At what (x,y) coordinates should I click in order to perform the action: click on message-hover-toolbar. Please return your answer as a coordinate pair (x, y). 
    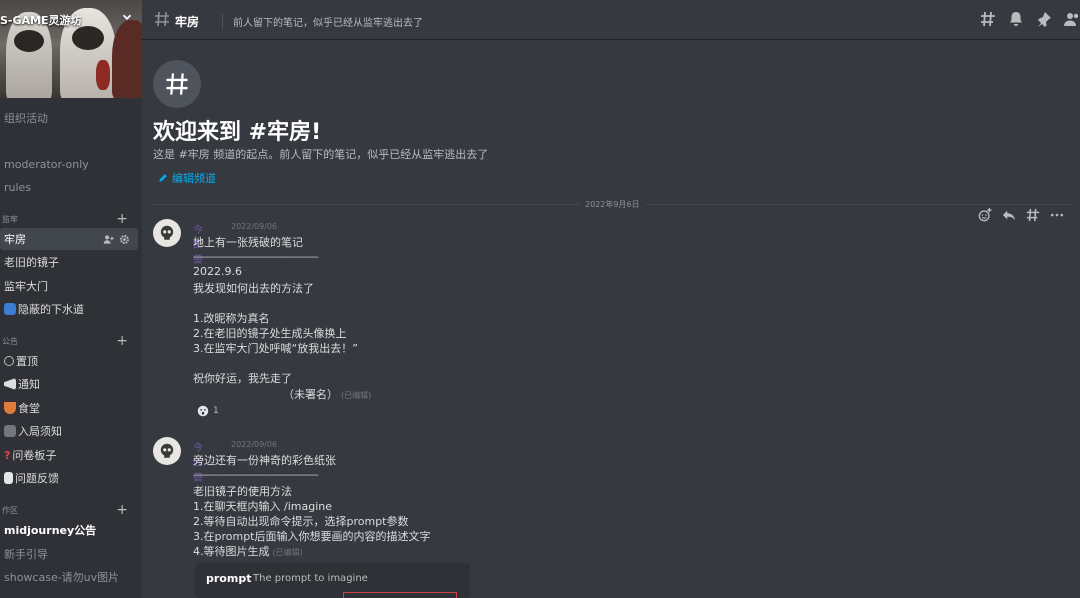
    Looking at the image, I should click on (1021, 215).